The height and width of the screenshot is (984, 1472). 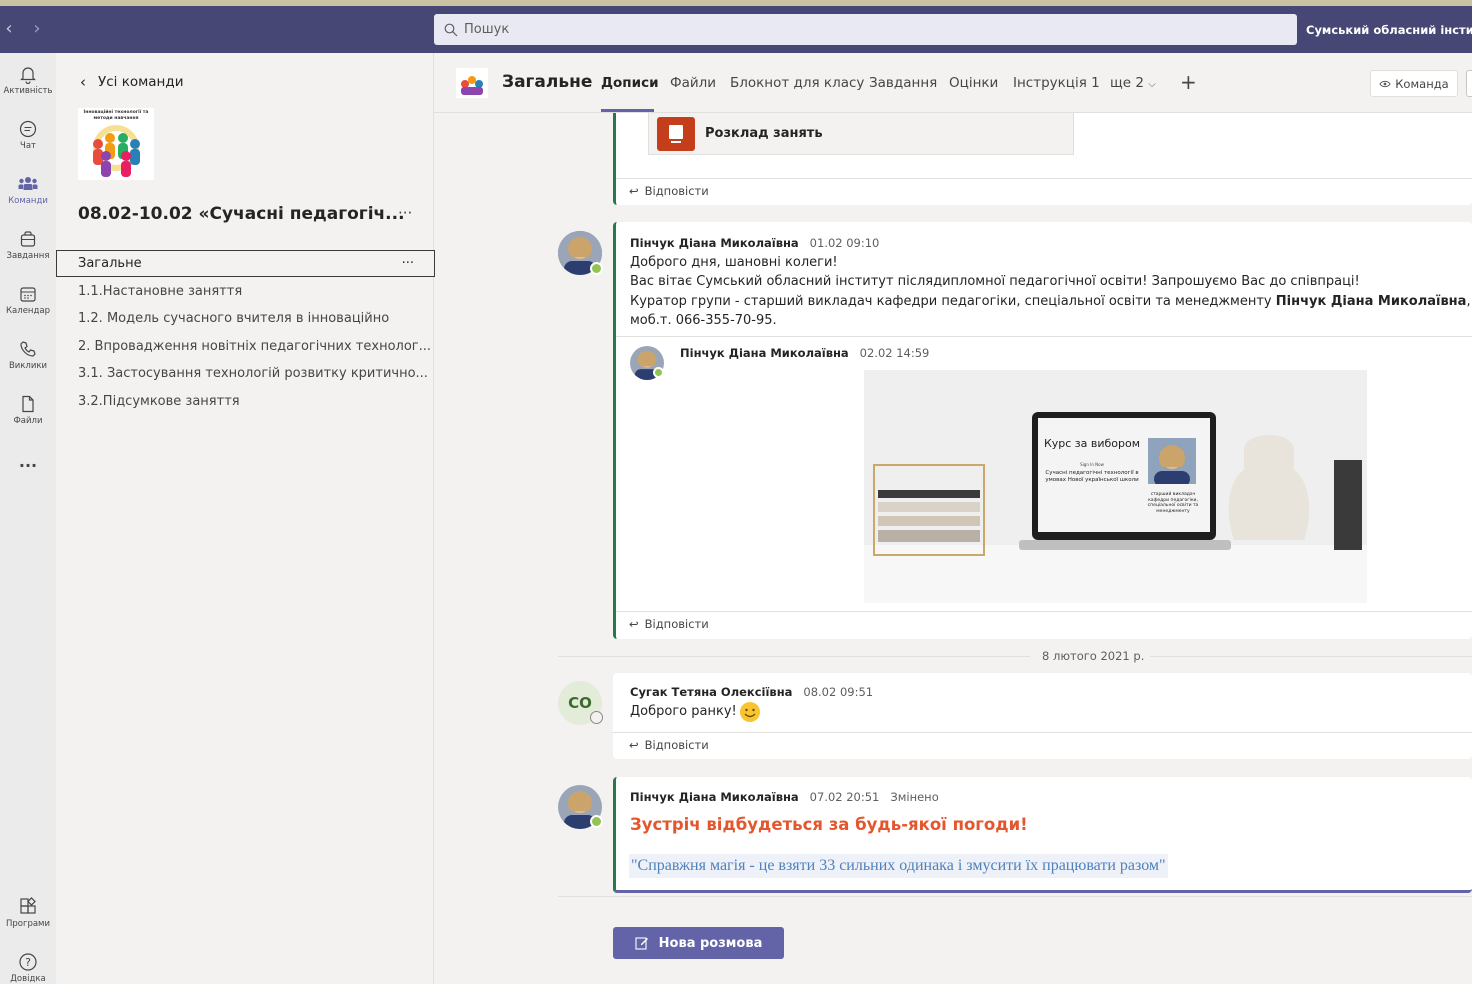 What do you see at coordinates (1371, 301) in the screenshot?
I see `post-bold-name: Пінчук Діана Миколаївна` at bounding box center [1371, 301].